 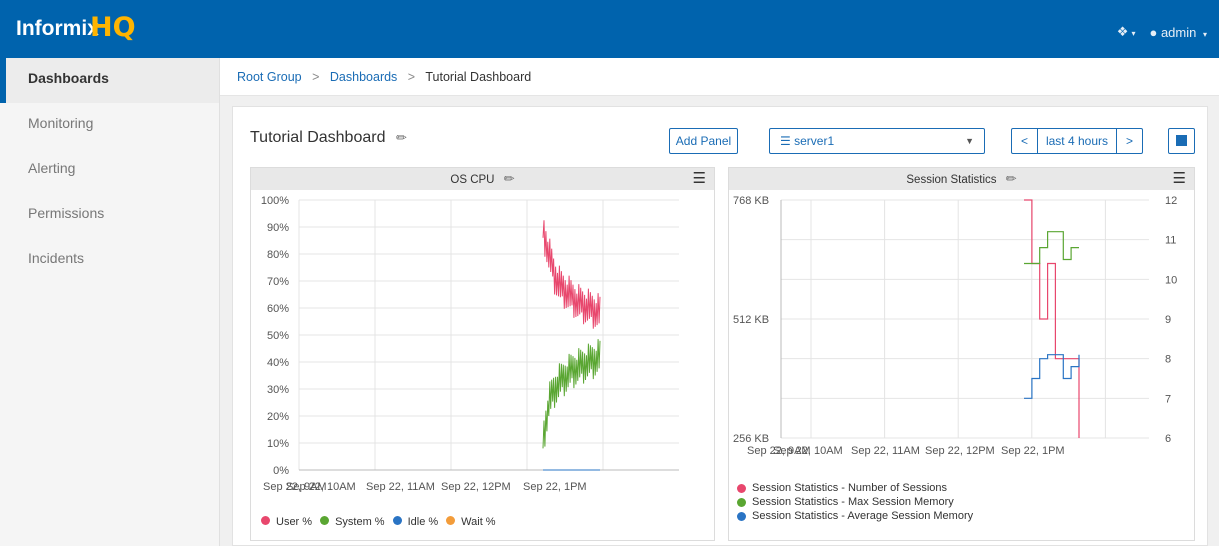 What do you see at coordinates (109, 80) in the screenshot?
I see `sidebar-item-dashboards: Dashboards` at bounding box center [109, 80].